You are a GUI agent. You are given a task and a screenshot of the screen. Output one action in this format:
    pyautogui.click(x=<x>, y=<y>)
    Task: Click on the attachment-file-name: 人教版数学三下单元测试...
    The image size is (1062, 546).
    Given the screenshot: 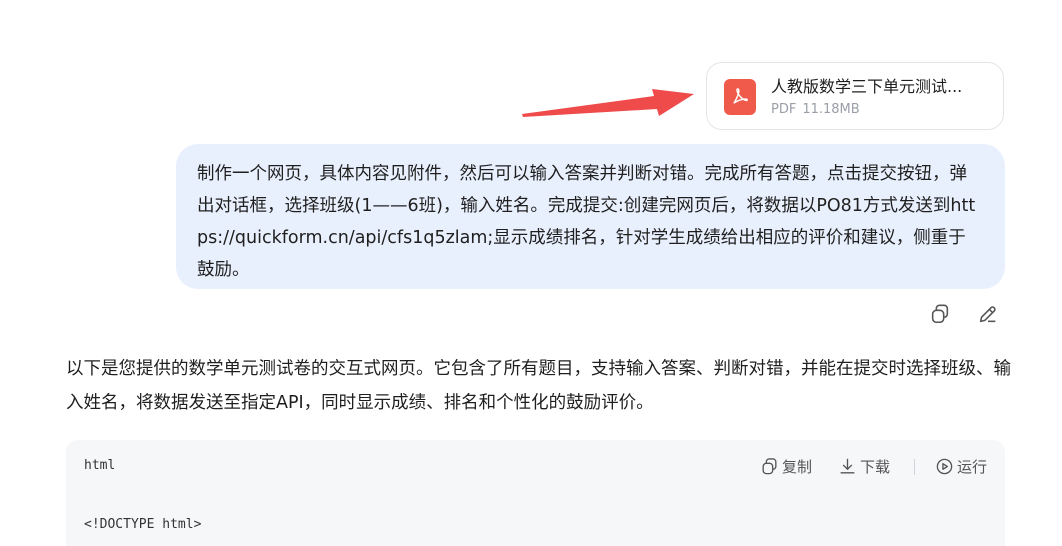 What is the action you would take?
    pyautogui.click(x=867, y=86)
    